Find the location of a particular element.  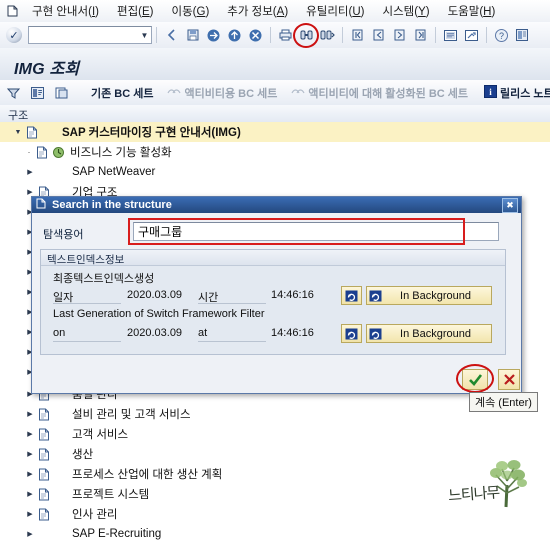

help-icon: ? is located at coordinates (501, 35).